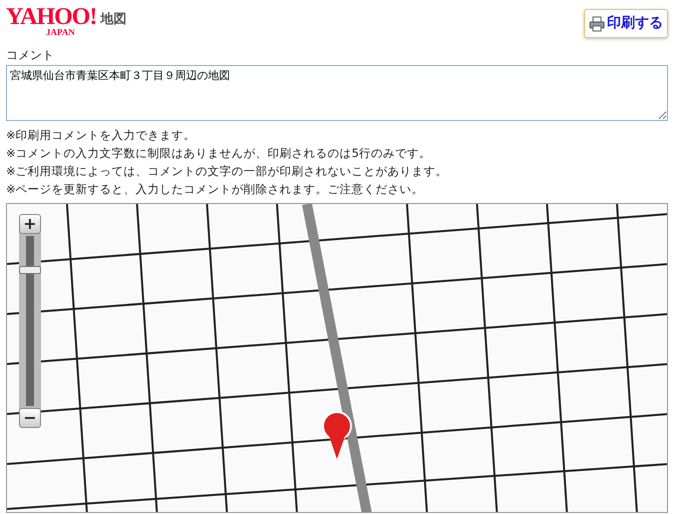 The width and height of the screenshot is (678, 514). What do you see at coordinates (626, 23) in the screenshot?
I see `print-button: 印刷する` at bounding box center [626, 23].